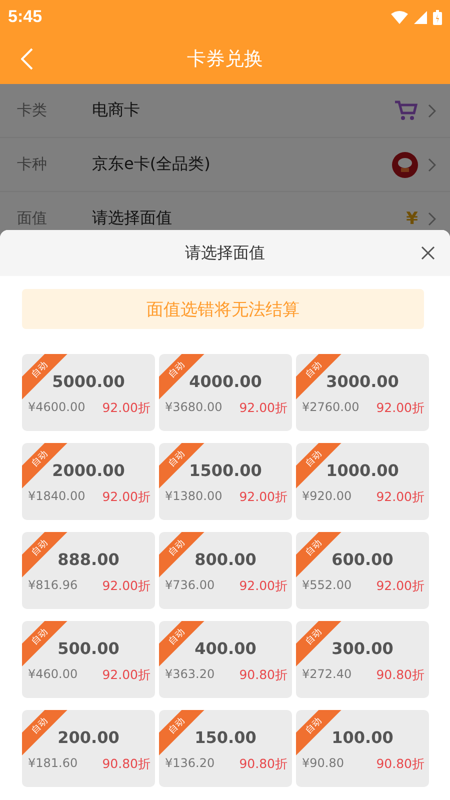  What do you see at coordinates (88, 748) in the screenshot?
I see `value-card: 自动 200.00 ¥181.60 90.80折` at bounding box center [88, 748].